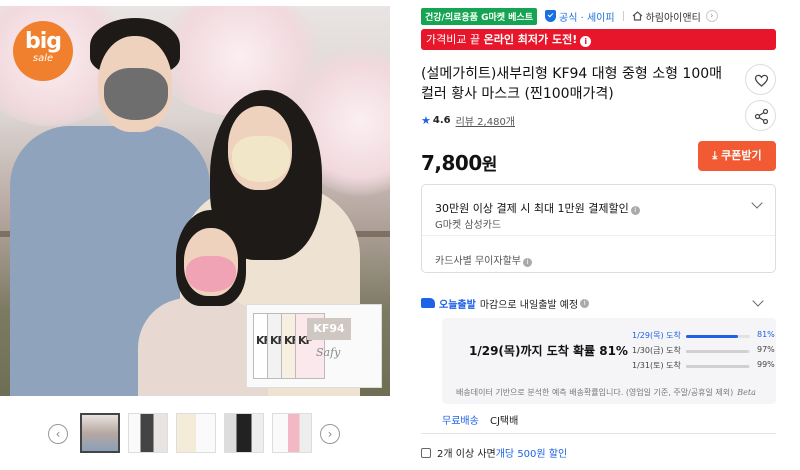 The height and width of the screenshot is (470, 800). What do you see at coordinates (656, 335) in the screenshot?
I see `eta-date: 1/29(목) 도착` at bounding box center [656, 335].